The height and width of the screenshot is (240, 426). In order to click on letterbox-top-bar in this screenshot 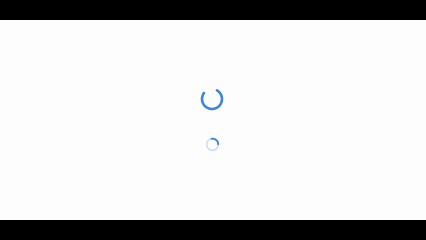, I will do `click(213, 10)`.